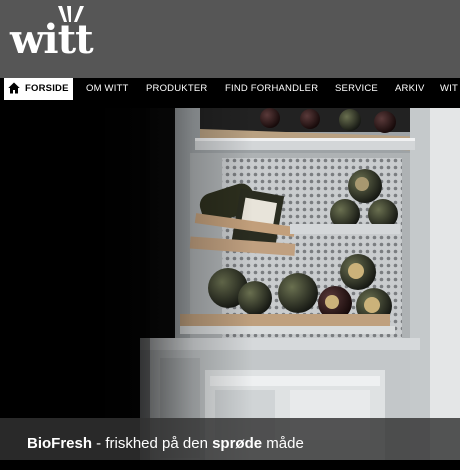  I want to click on nav-item-forside: FORSIDE, so click(38, 89).